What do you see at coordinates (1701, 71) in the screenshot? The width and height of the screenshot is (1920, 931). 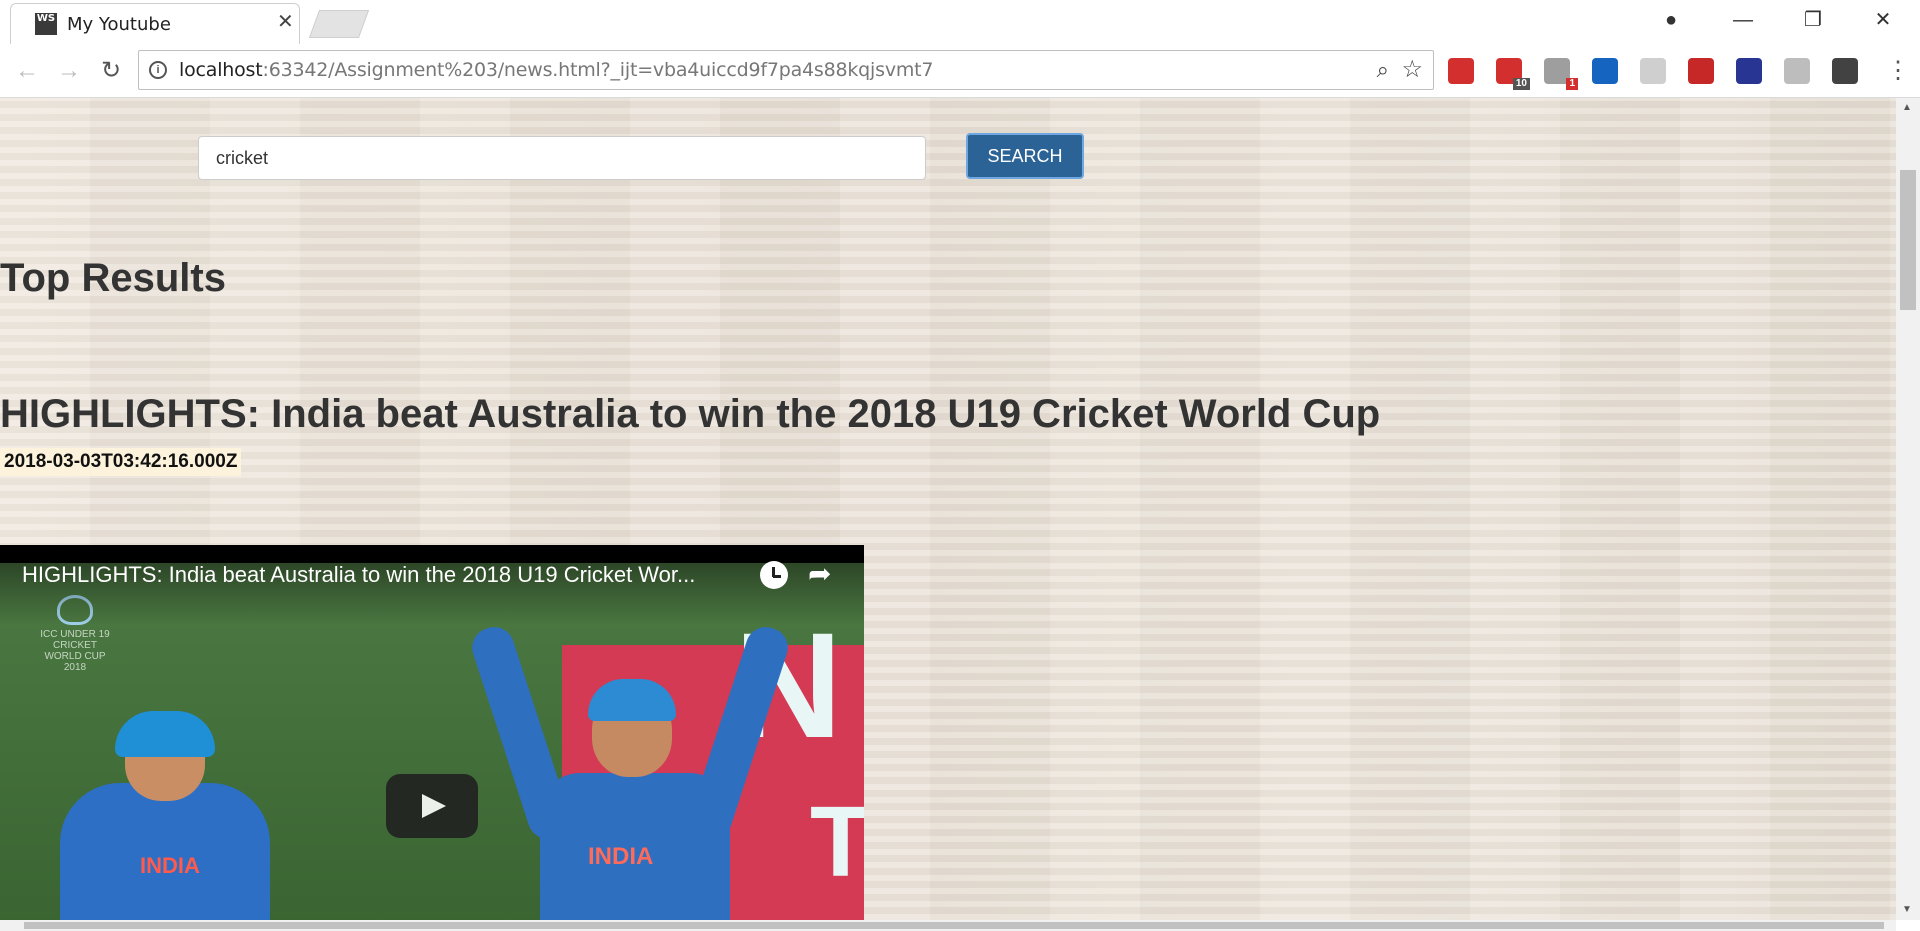 I see `cors-extension-icon` at bounding box center [1701, 71].